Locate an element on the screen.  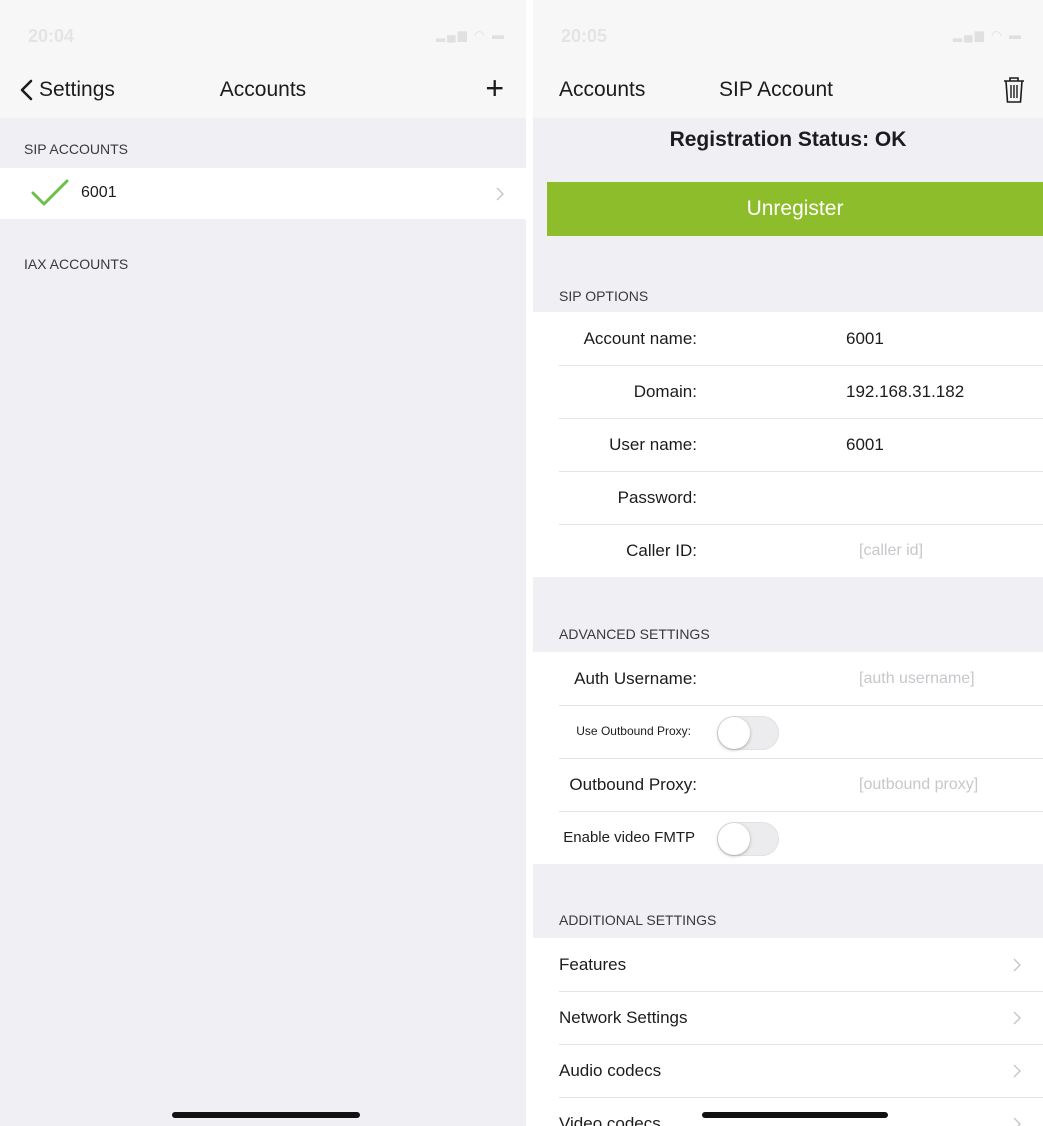
outbound-proxy-field: [outbound proxy] is located at coordinates (918, 784).